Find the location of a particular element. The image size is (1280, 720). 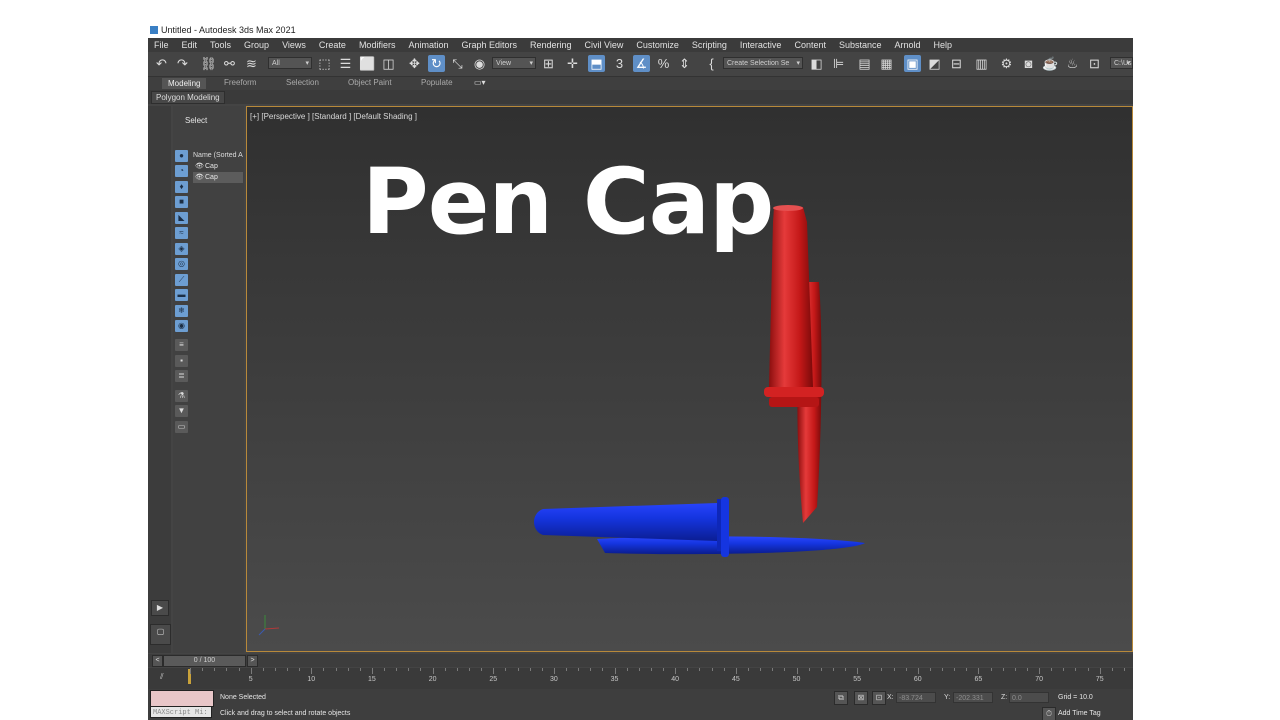

mirror-icon: ◧ is located at coordinates (816, 63).